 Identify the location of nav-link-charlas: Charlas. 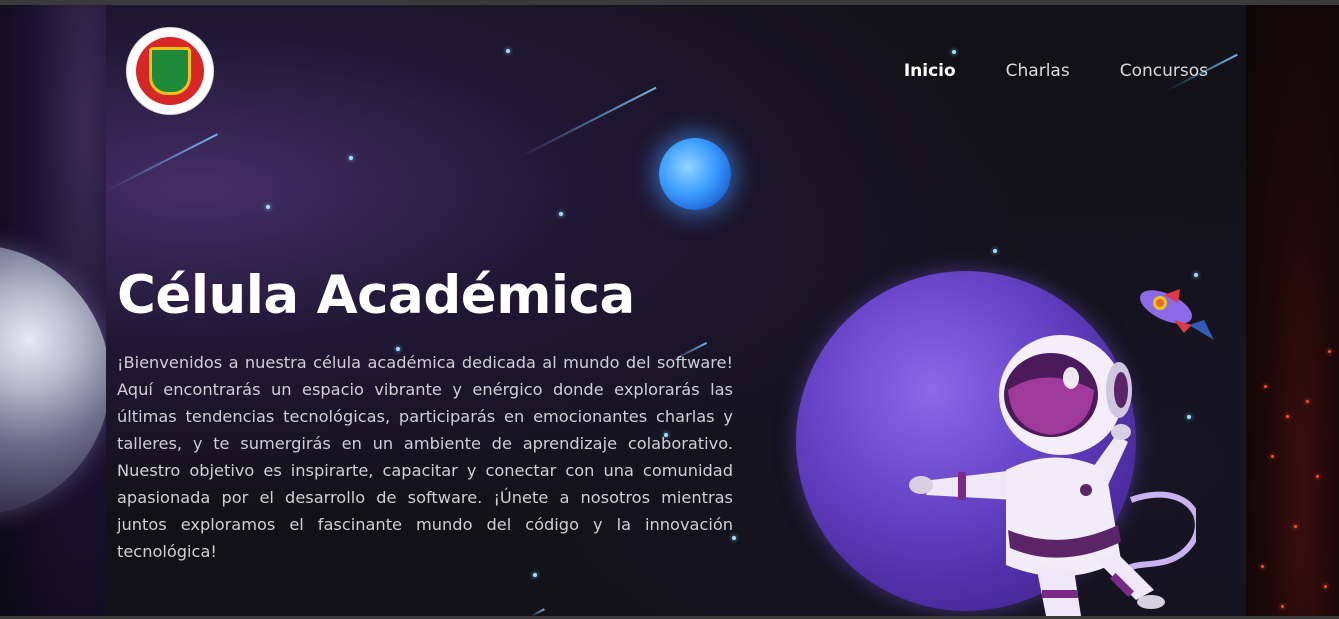
(1038, 71).